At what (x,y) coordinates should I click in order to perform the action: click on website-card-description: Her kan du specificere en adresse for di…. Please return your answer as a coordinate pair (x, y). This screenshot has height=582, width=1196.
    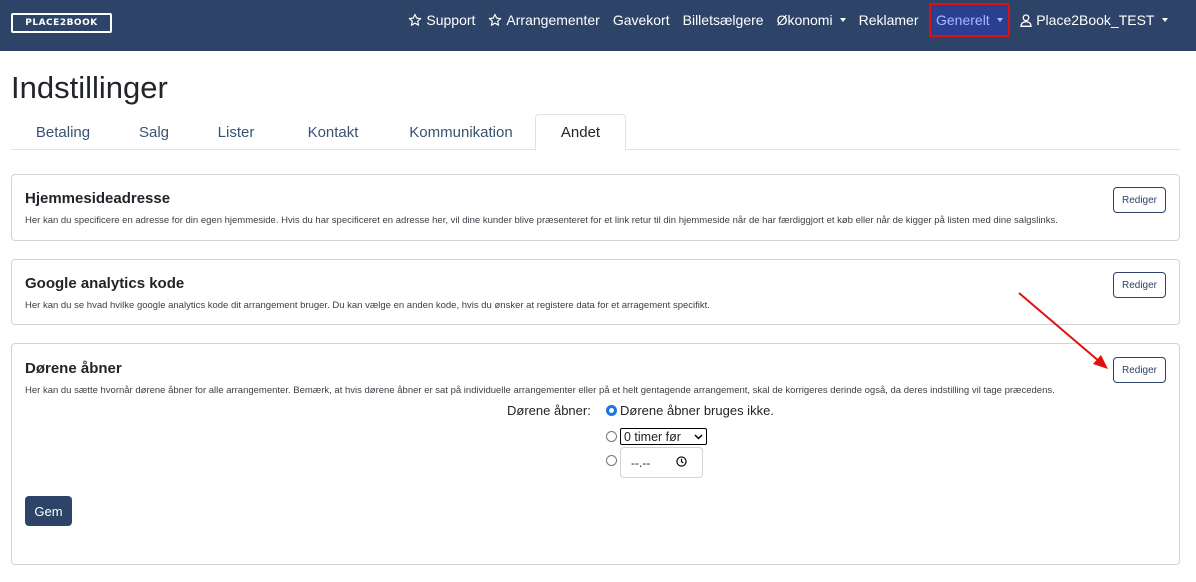
    Looking at the image, I should click on (541, 220).